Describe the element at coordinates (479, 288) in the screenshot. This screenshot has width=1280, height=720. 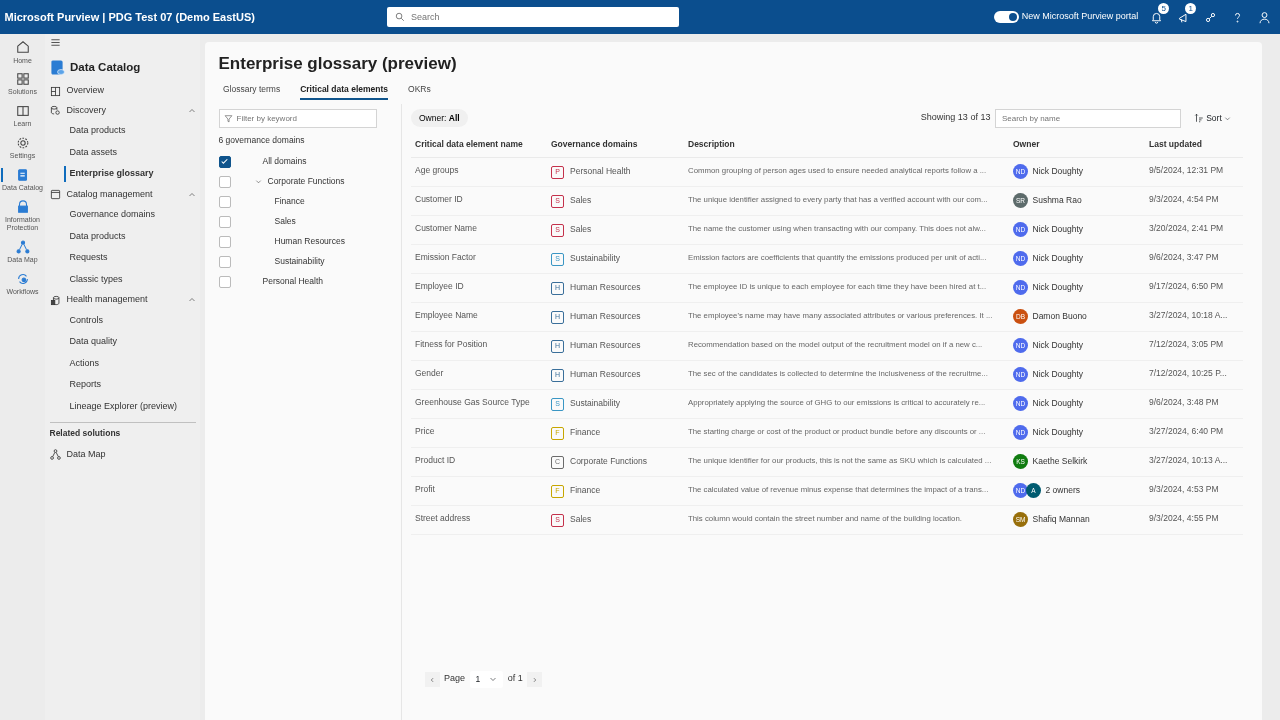
I see `table-cell: Employee ID` at that location.